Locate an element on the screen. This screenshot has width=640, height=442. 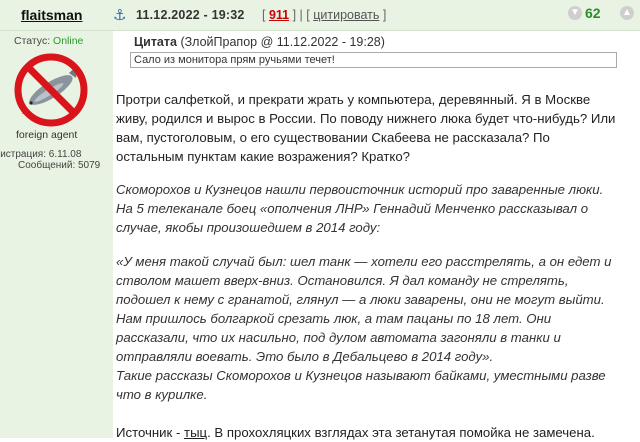
quote-box: Сало из монитора прям ручьями течет! is located at coordinates (373, 60).